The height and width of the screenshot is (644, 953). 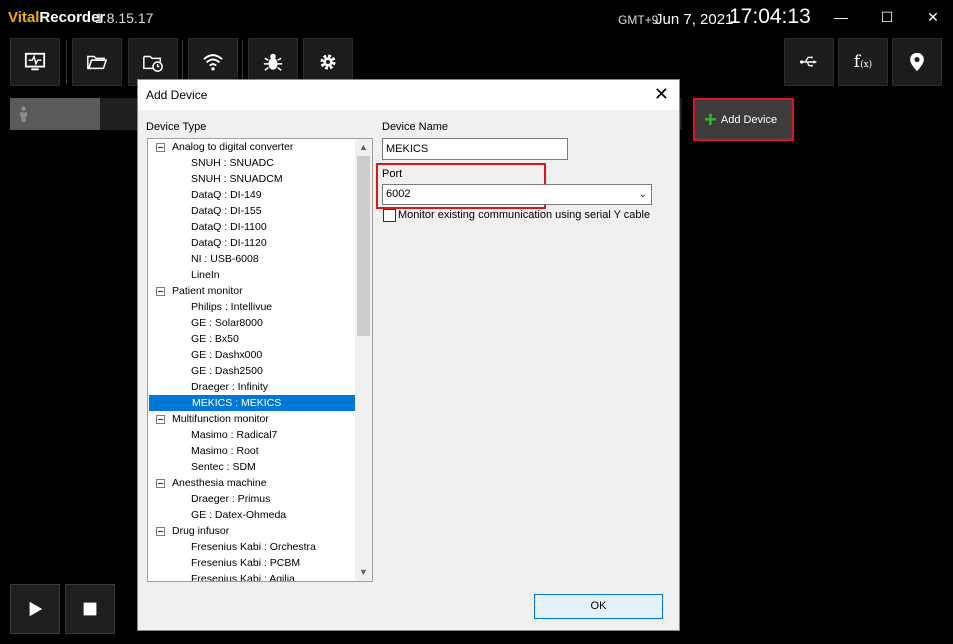 What do you see at coordinates (363, 360) in the screenshot?
I see `tree-scrollbar: ▲ ▼` at bounding box center [363, 360].